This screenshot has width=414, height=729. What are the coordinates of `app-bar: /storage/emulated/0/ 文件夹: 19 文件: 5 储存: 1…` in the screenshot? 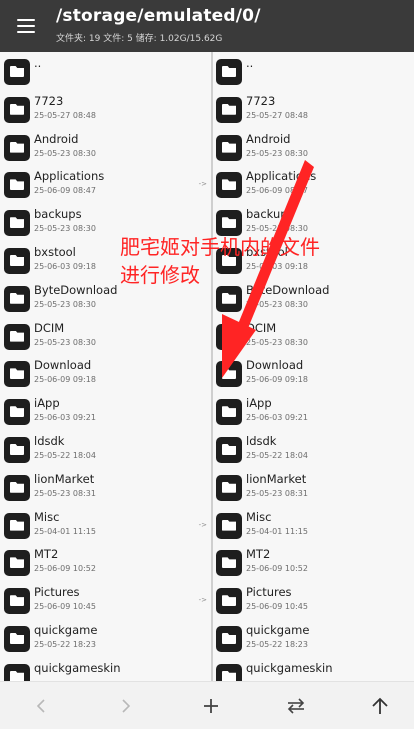 It's located at (207, 26).